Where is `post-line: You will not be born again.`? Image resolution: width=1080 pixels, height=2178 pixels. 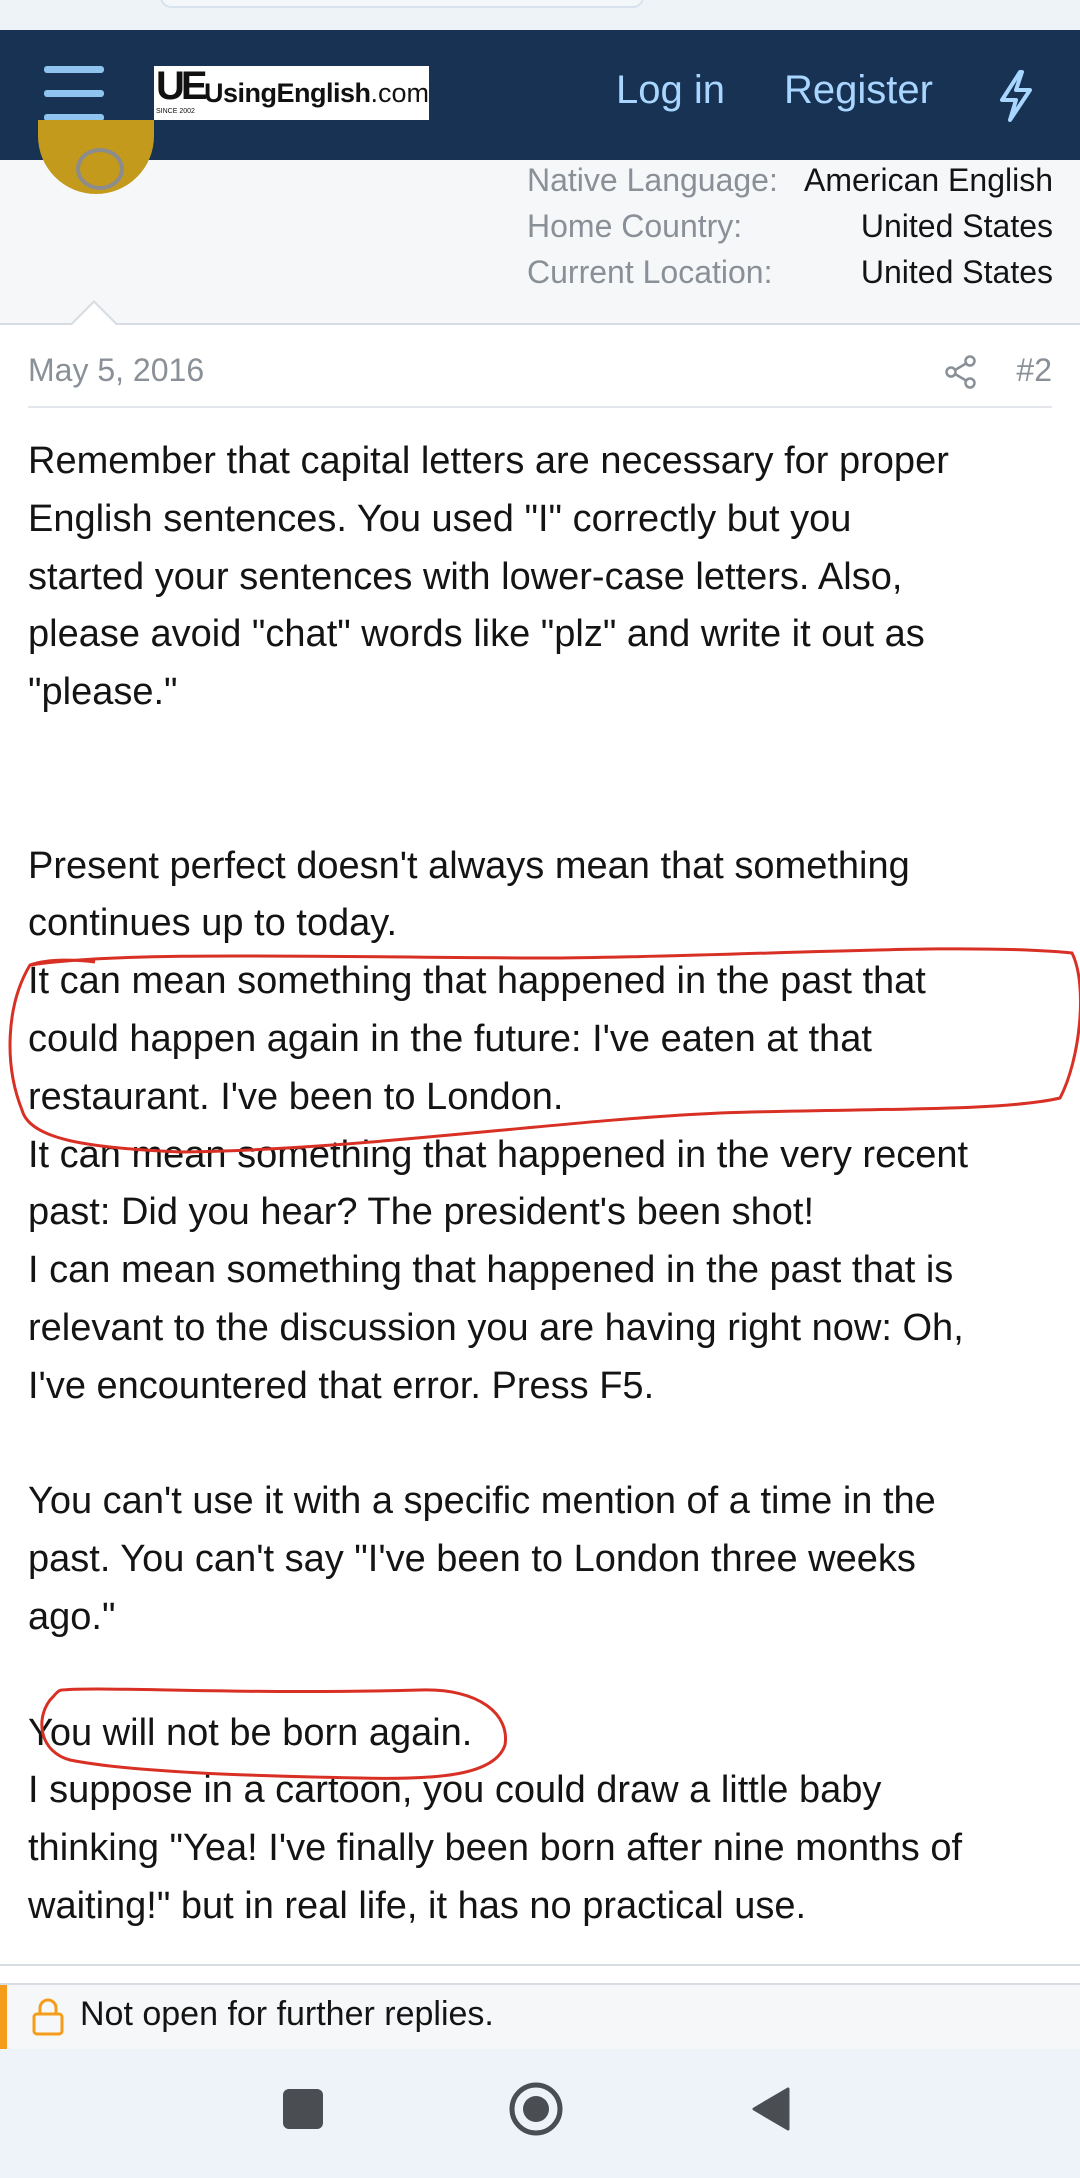 post-line: You will not be born again. is located at coordinates (250, 1732).